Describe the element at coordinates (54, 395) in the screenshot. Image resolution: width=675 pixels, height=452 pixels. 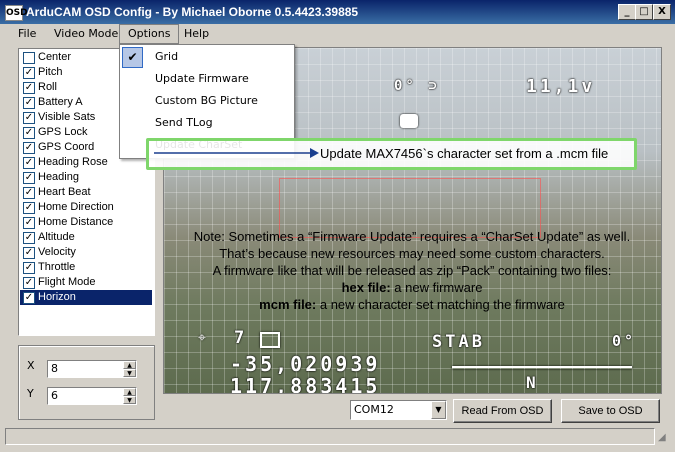
I see `y-value: 6` at that location.